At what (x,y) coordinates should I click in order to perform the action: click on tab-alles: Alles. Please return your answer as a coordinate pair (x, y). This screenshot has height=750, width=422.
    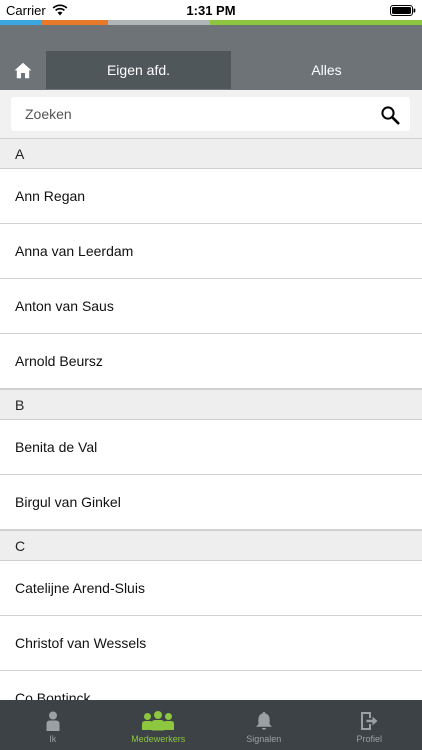
    Looking at the image, I should click on (326, 70).